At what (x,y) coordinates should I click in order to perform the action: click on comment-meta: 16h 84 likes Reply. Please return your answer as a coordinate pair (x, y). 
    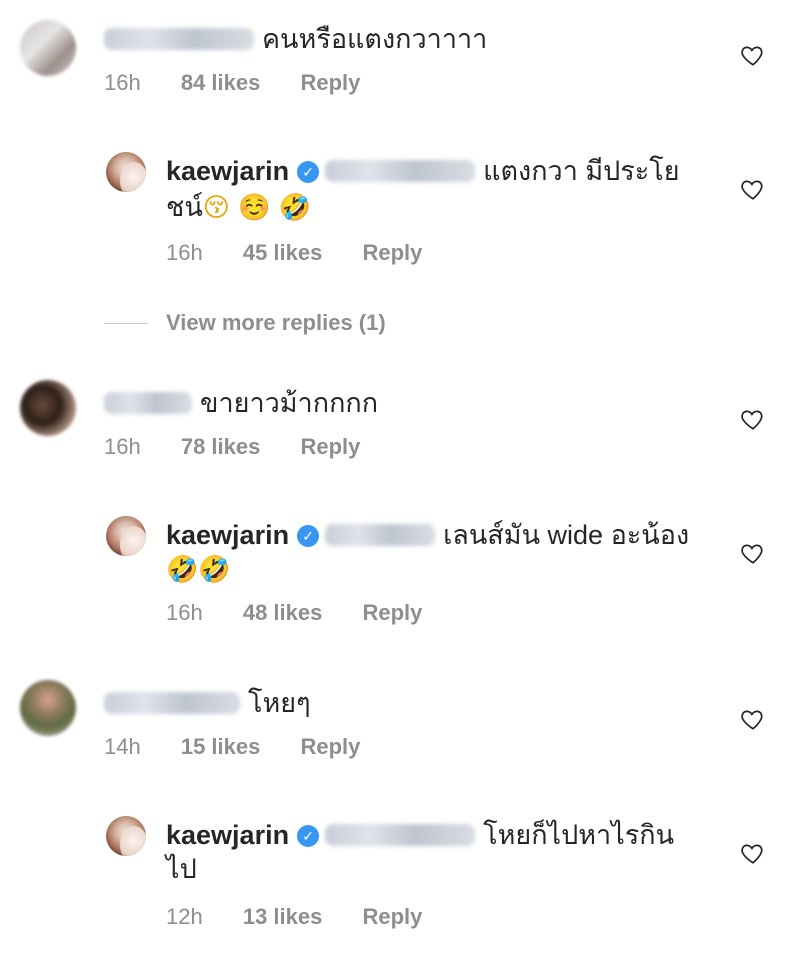
    Looking at the image, I should click on (249, 83).